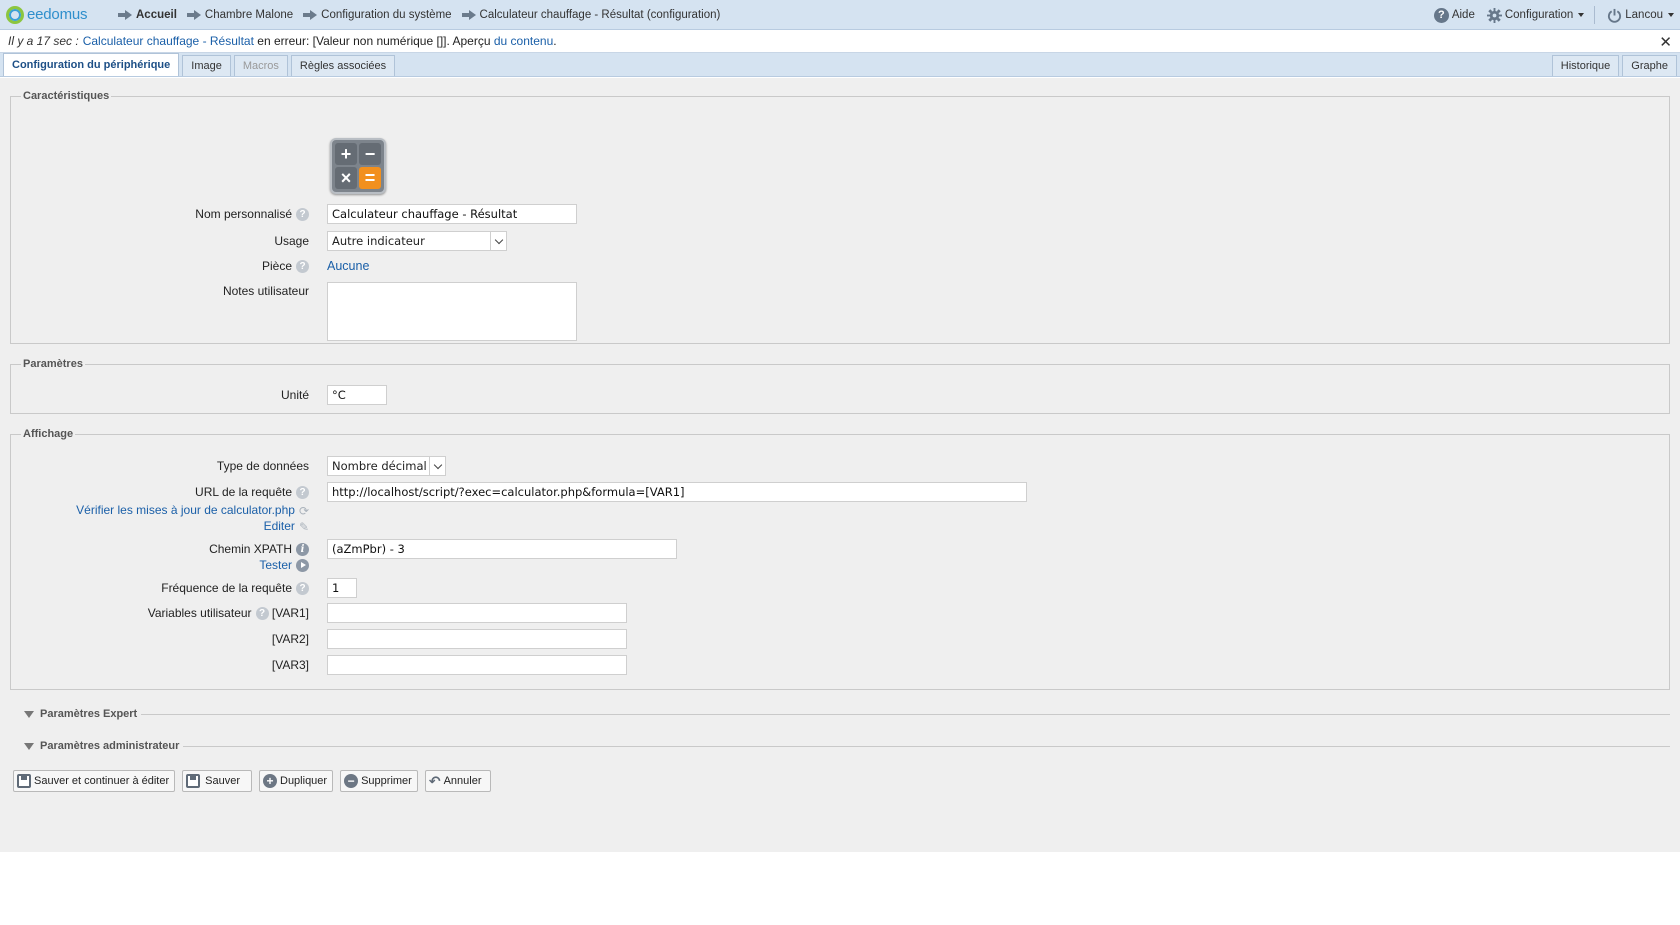  I want to click on var1-input, so click(477, 613).